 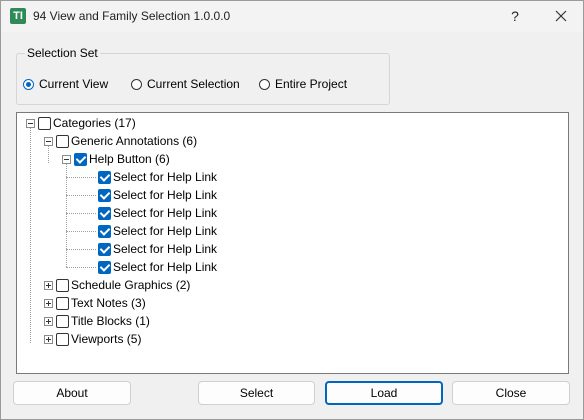 I want to click on close-button: Close, so click(x=511, y=393).